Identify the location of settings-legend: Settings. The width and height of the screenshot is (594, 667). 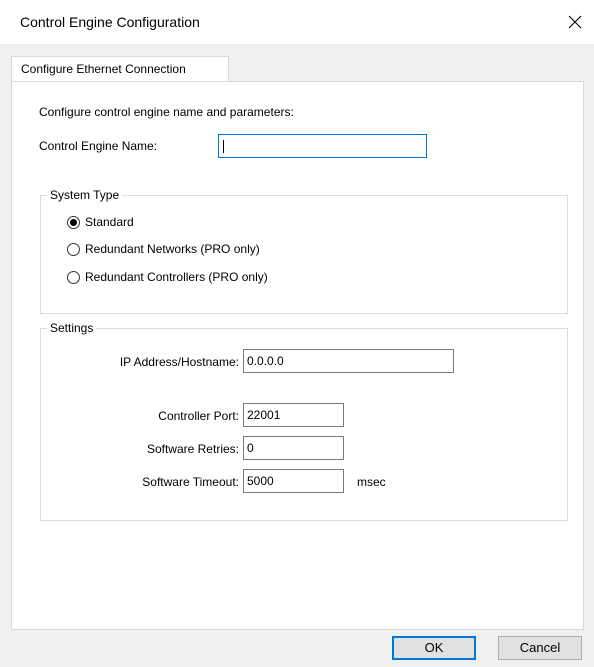
(72, 328).